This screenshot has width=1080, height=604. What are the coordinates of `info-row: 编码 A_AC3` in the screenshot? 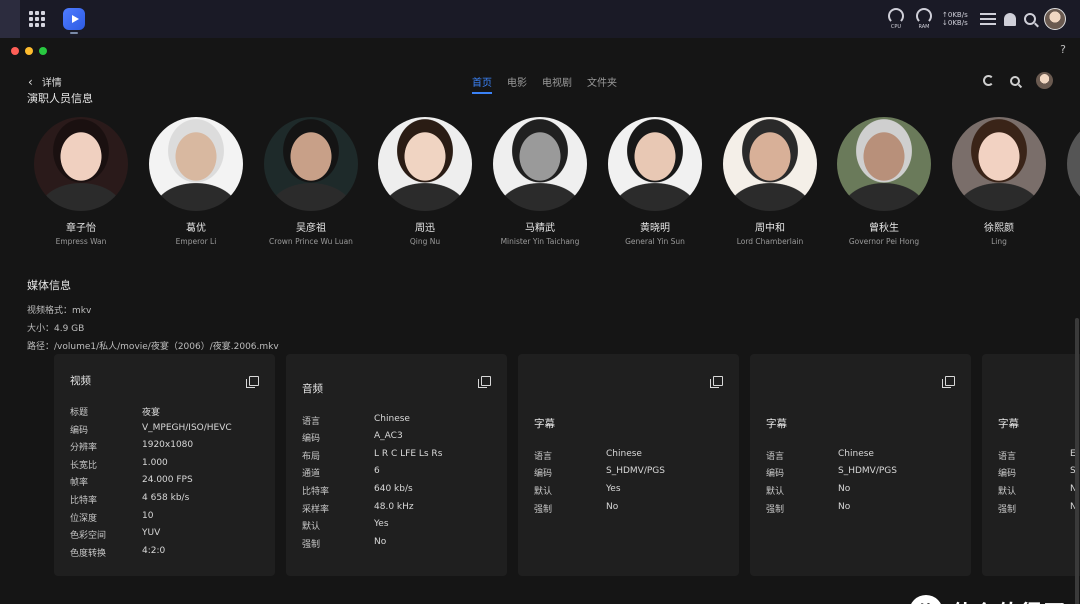 It's located at (352, 437).